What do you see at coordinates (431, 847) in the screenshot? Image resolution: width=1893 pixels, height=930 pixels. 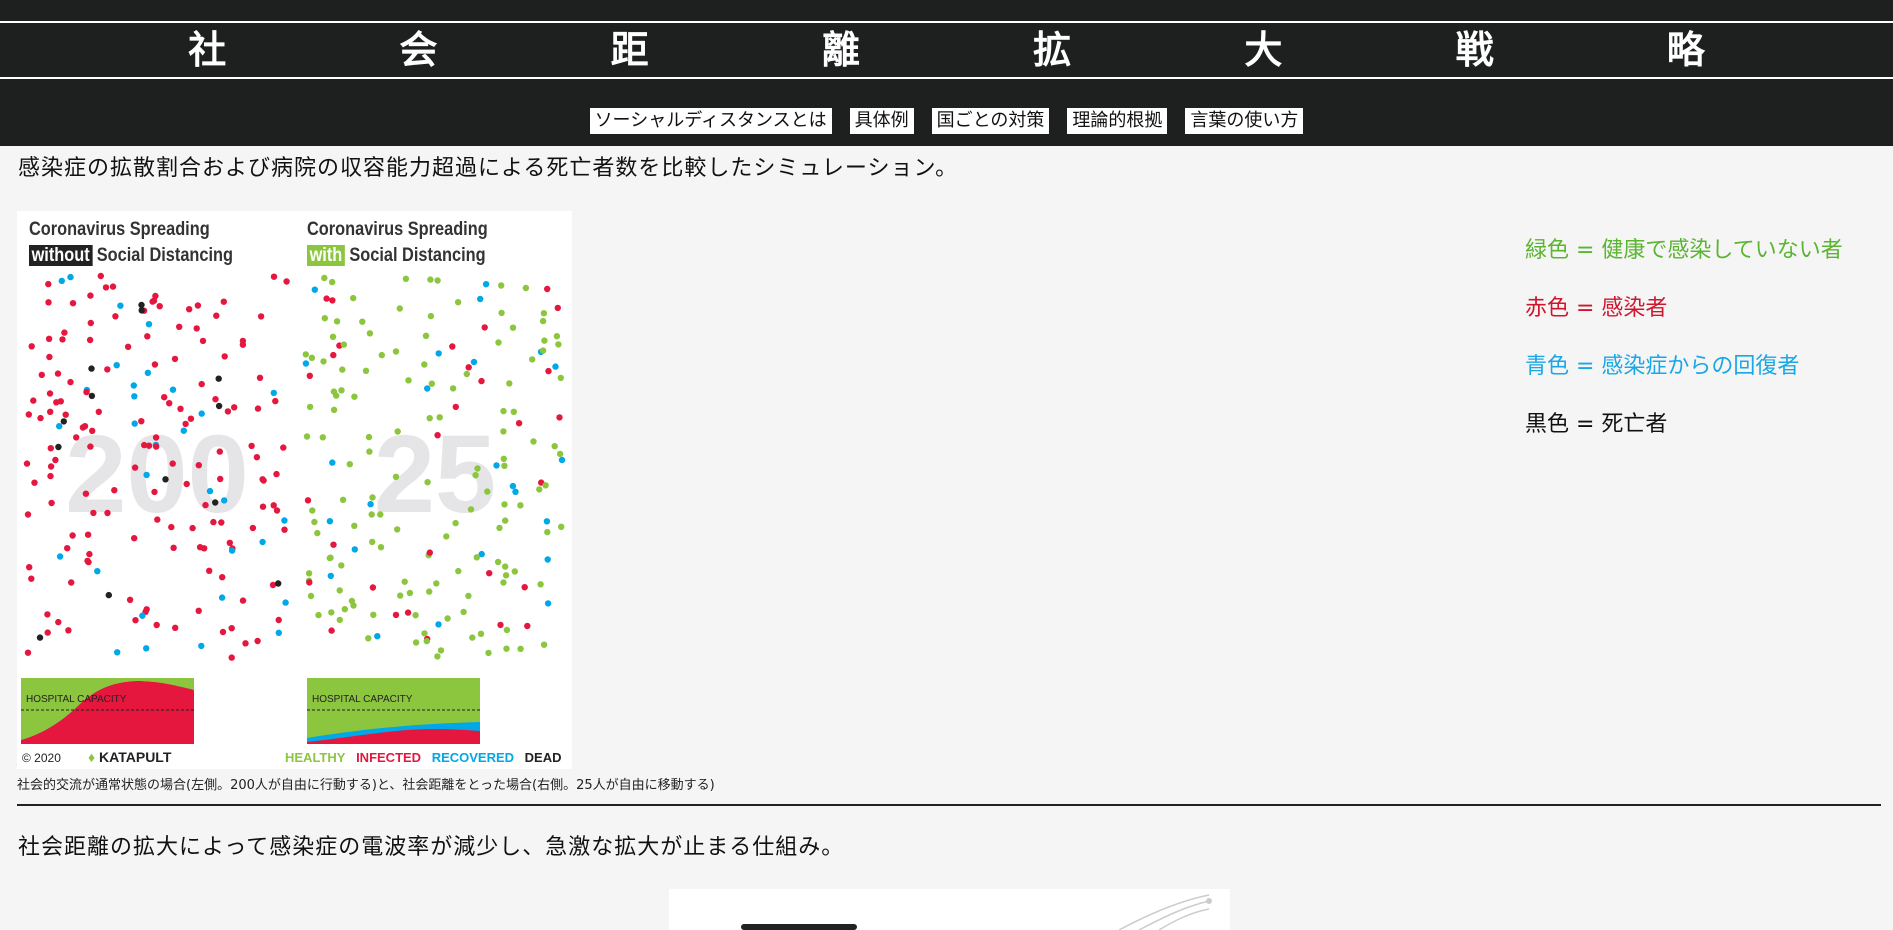 I see `section2-intro: 社会距離の拡大によって感染症の電波率が減少し、急激な拡大が止まる仕組み。` at bounding box center [431, 847].